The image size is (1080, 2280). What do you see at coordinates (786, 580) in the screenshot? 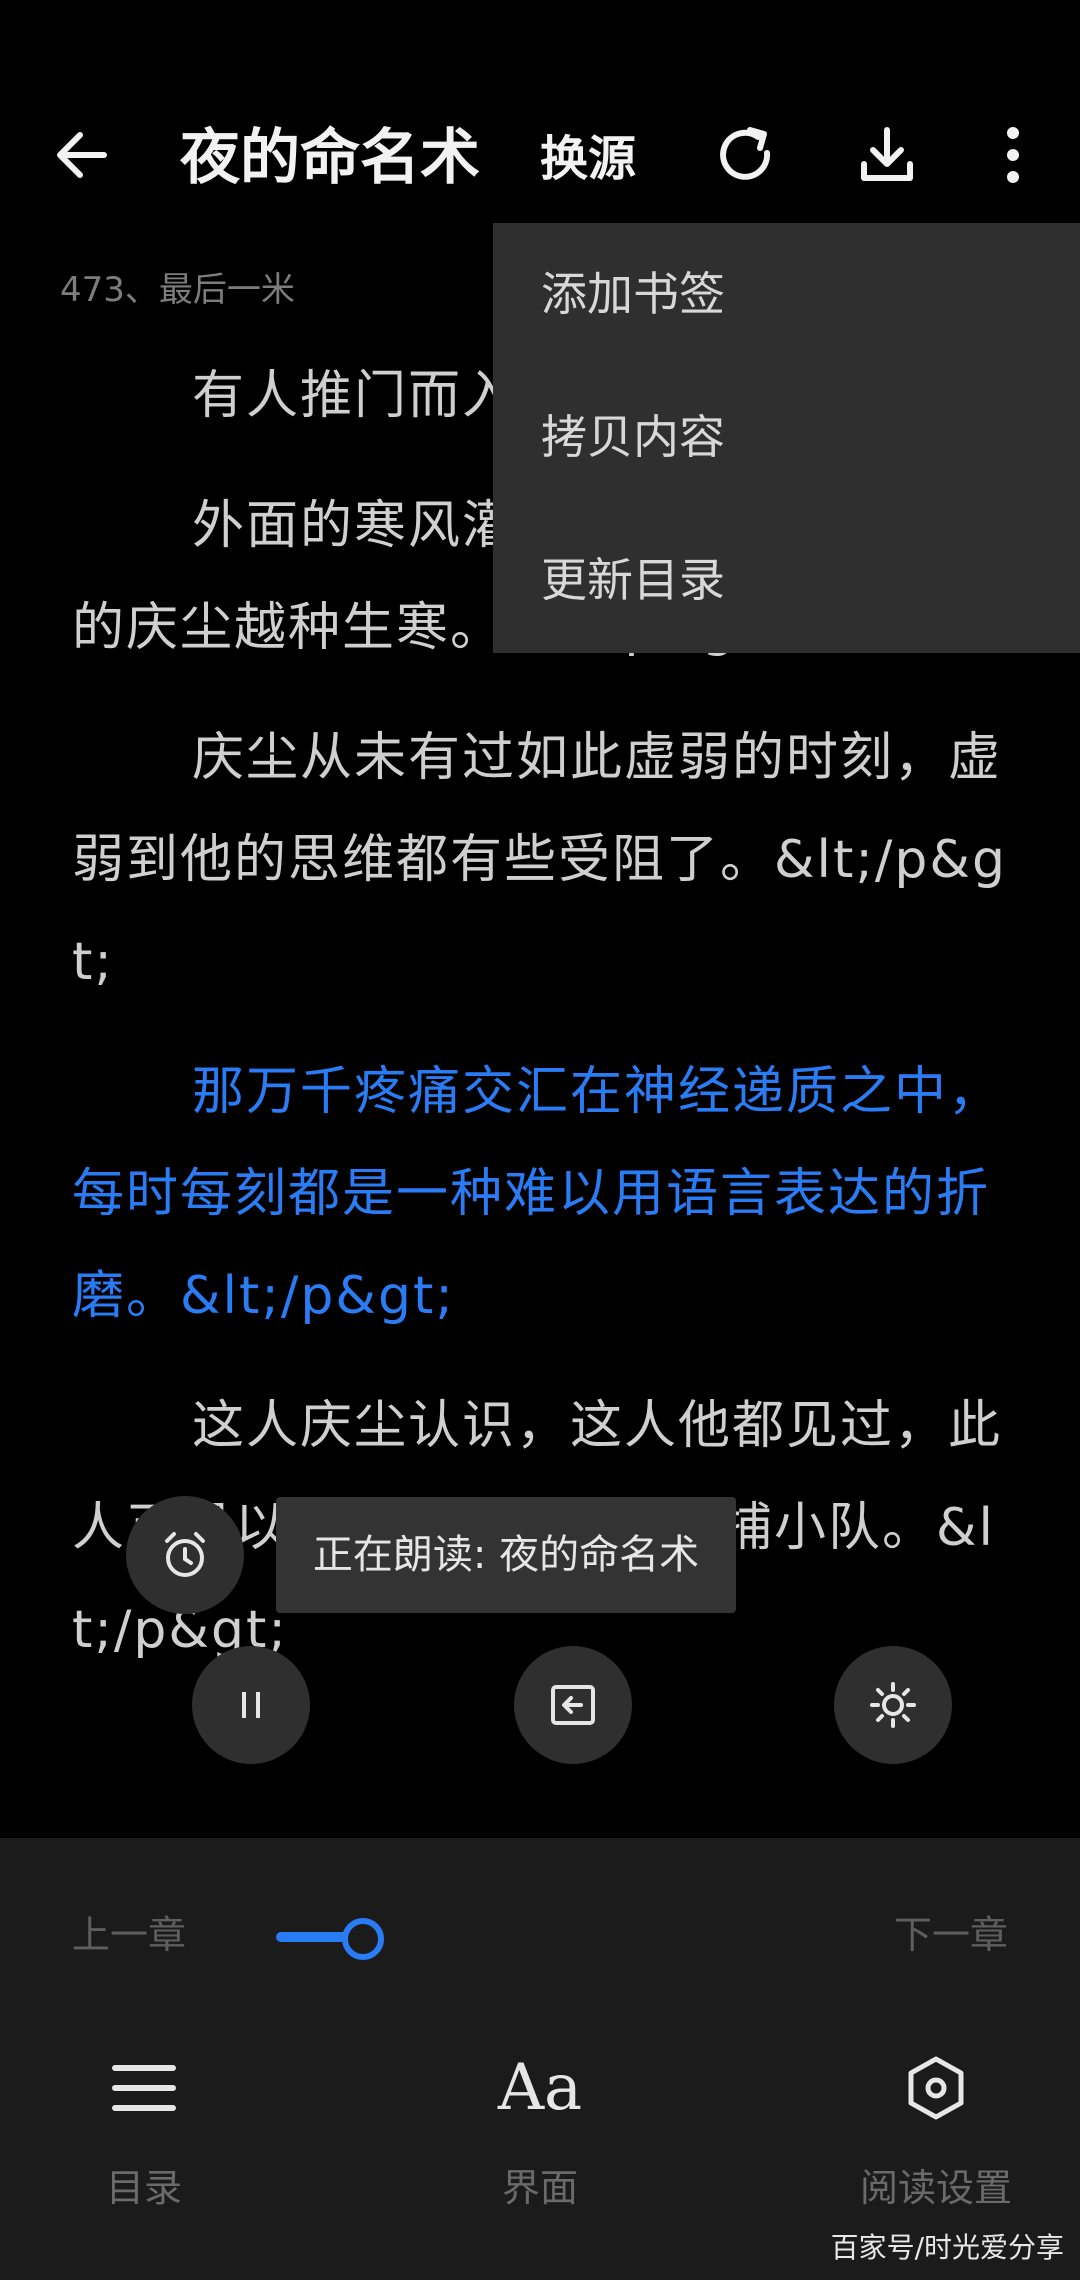
I see `menu-item-update-toc: 更新目录` at bounding box center [786, 580].